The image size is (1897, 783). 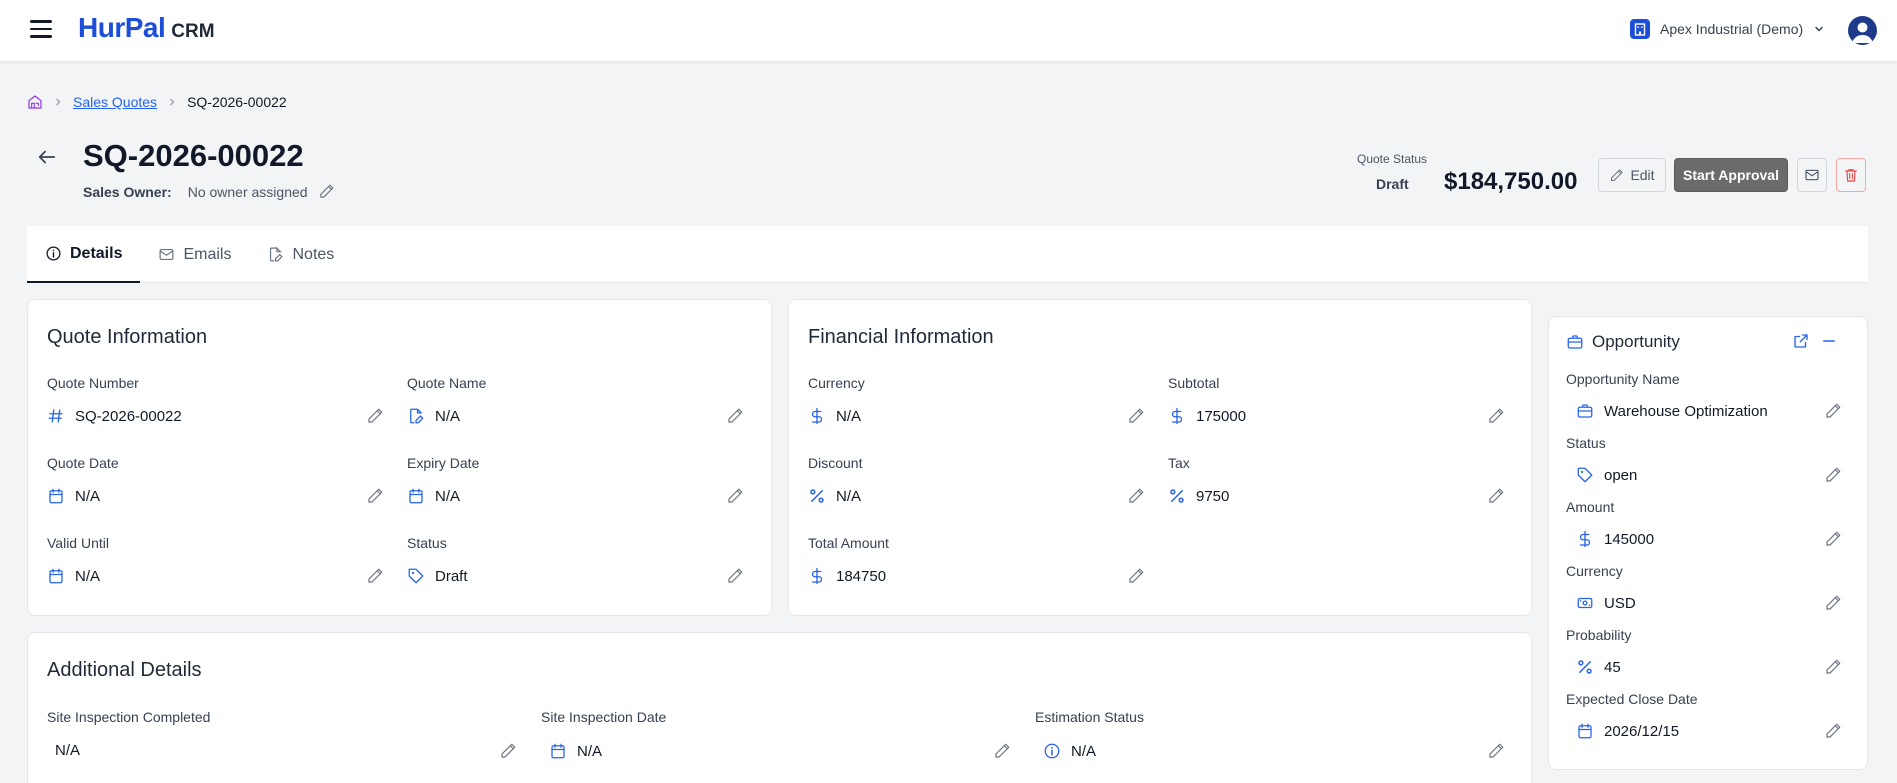 What do you see at coordinates (115, 102) in the screenshot?
I see `breadcrumb-sales-quotes: Sales Quotes` at bounding box center [115, 102].